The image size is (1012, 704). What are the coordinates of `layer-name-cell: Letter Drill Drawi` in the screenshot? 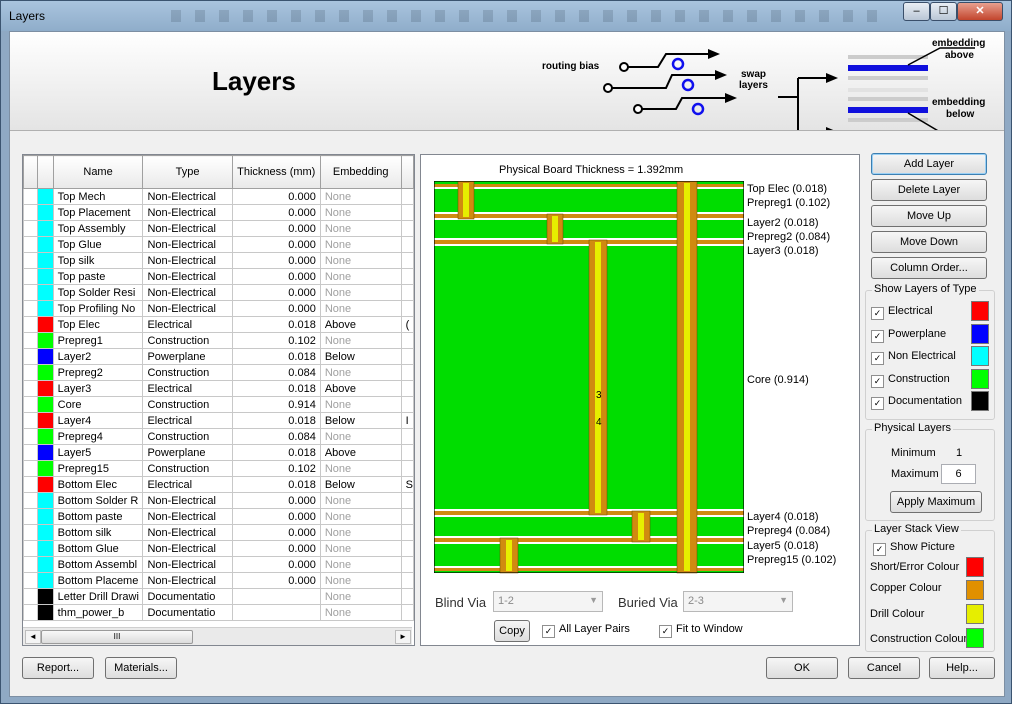 It's located at (98, 596).